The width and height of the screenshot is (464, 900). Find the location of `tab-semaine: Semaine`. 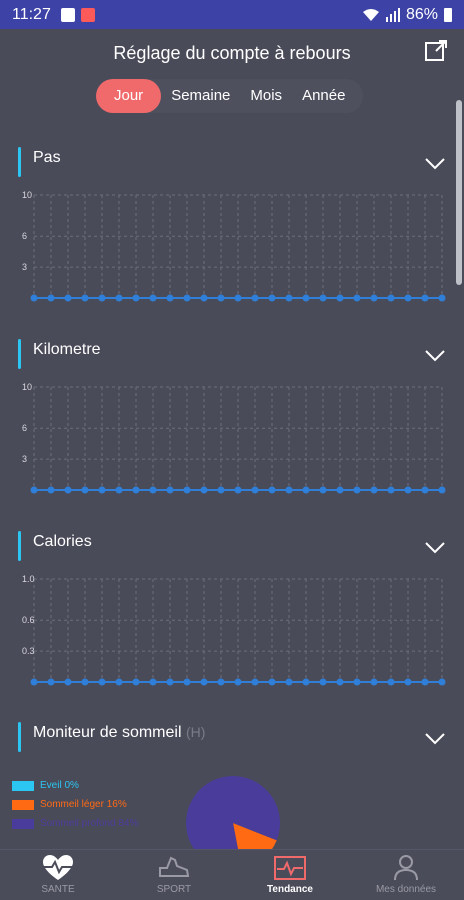

tab-semaine: Semaine is located at coordinates (200, 96).